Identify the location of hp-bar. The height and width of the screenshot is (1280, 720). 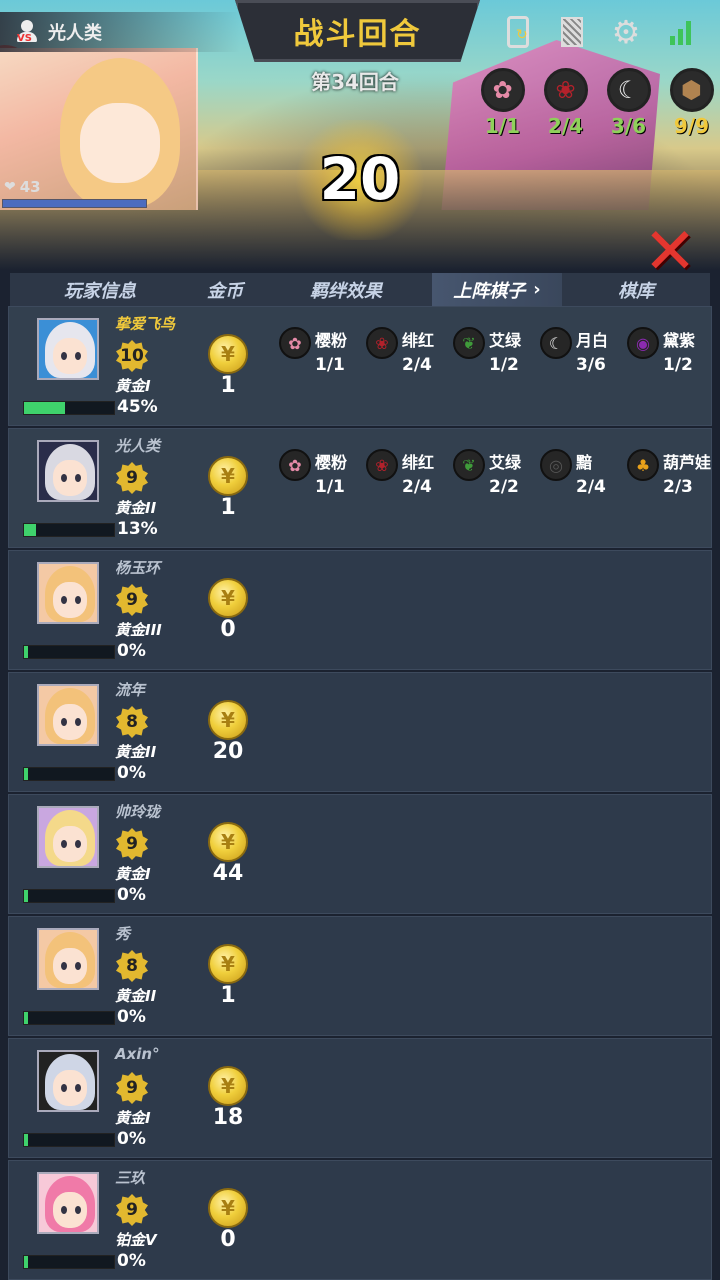
(74, 203).